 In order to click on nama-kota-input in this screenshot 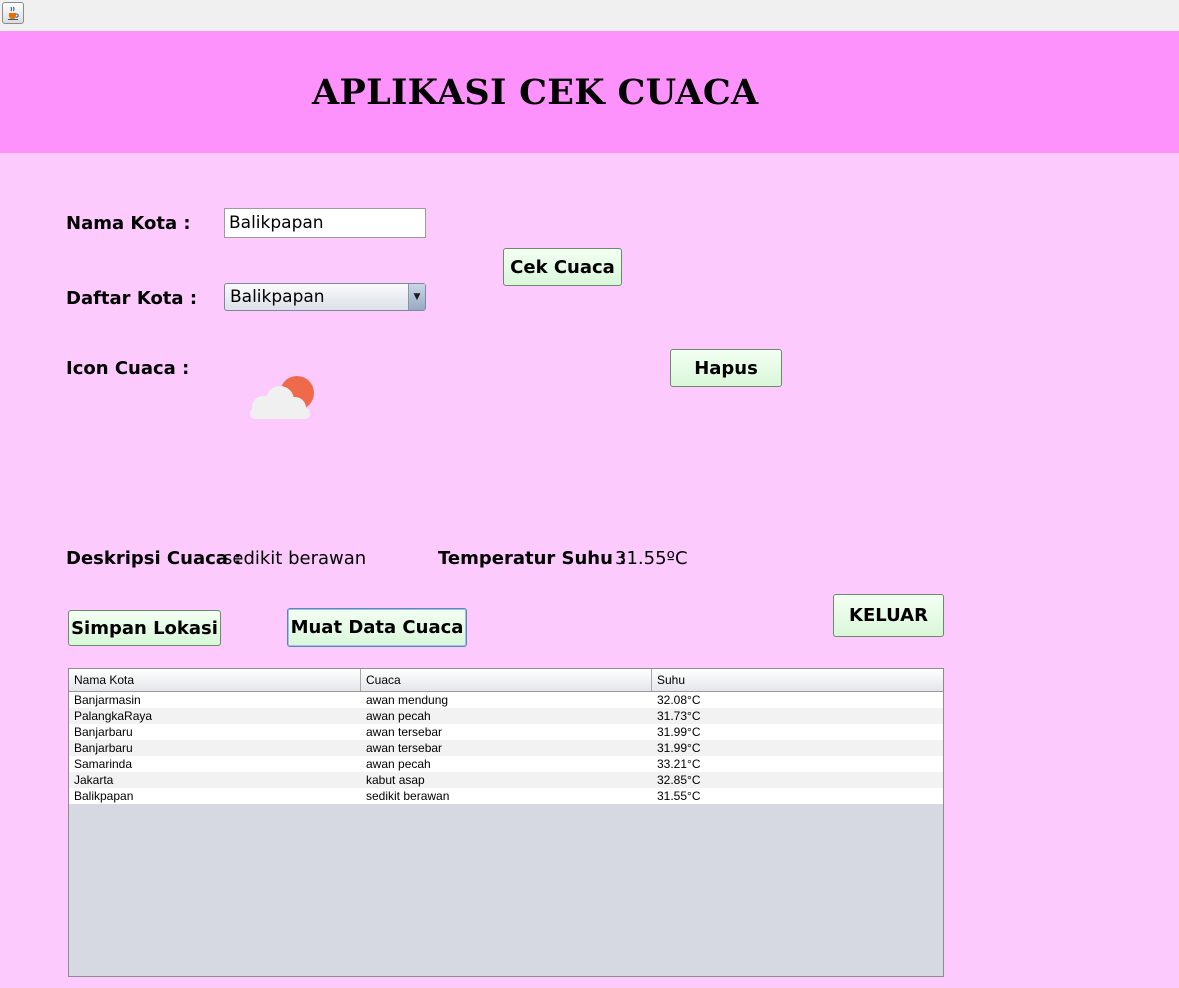, I will do `click(325, 223)`.